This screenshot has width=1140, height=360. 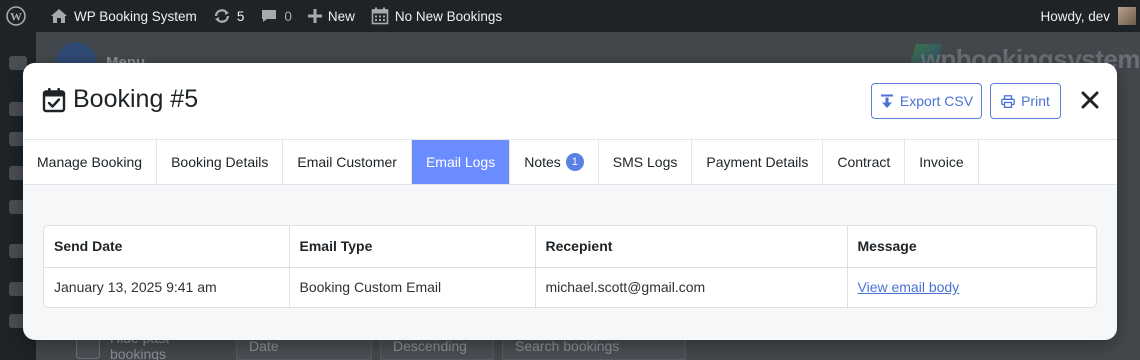 I want to click on tab-label: Manage Booking, so click(x=90, y=162).